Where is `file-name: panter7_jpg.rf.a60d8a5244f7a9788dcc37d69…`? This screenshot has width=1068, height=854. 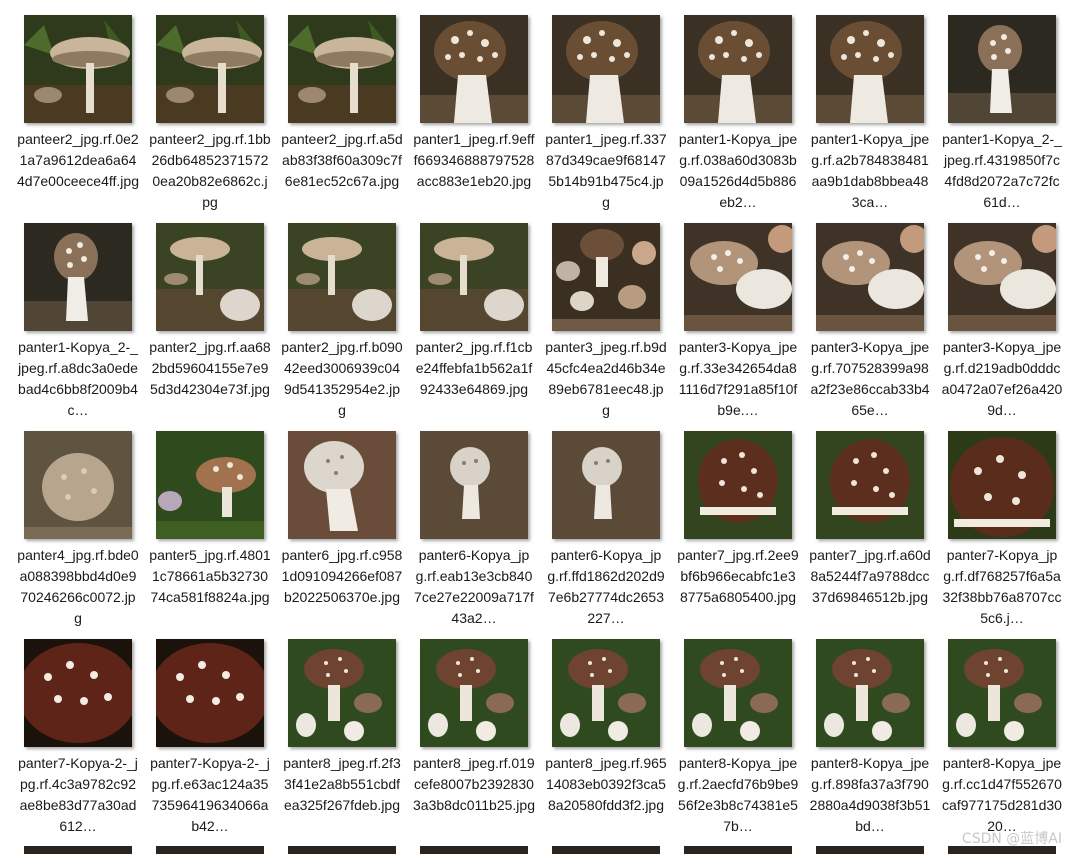 file-name: panter7_jpg.rf.a60d8a5244f7a9788dcc37d69… is located at coordinates (870, 576).